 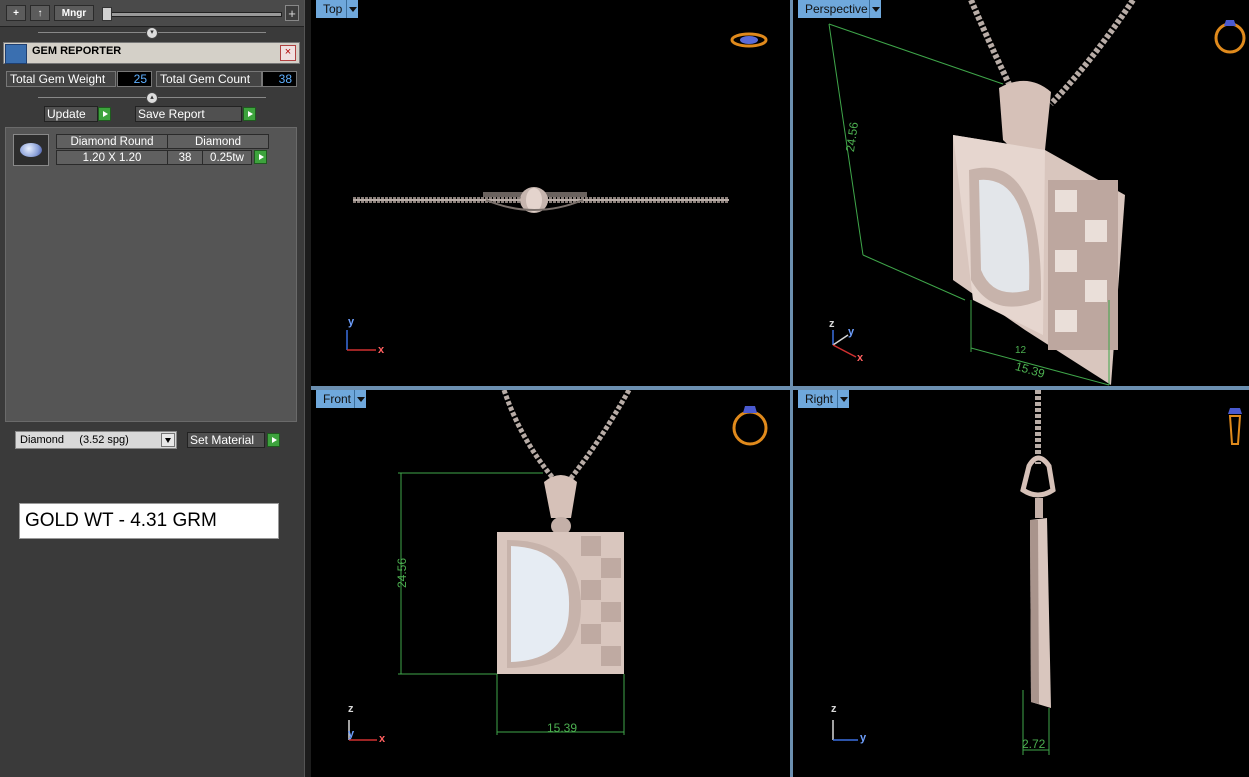 I want to click on collapse-handle-icon: ▴, so click(x=152, y=98).